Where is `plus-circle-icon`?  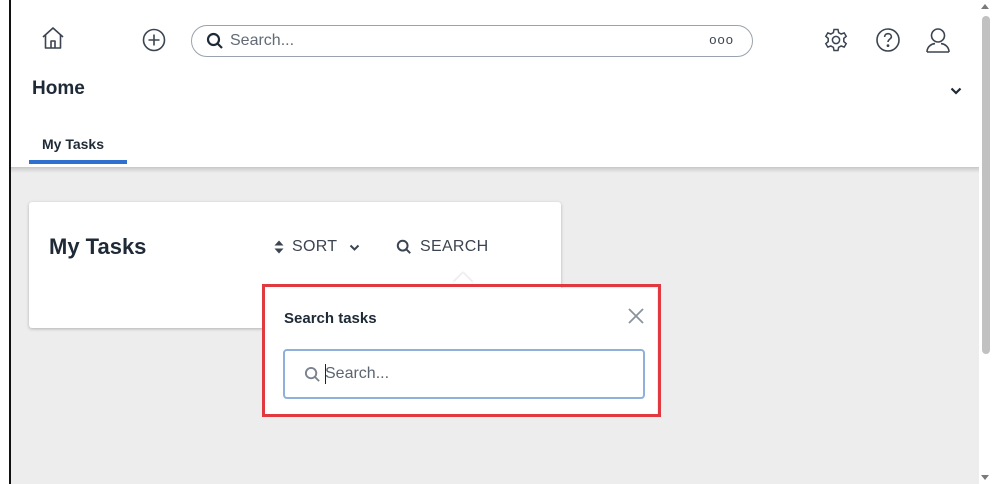
plus-circle-icon is located at coordinates (154, 40).